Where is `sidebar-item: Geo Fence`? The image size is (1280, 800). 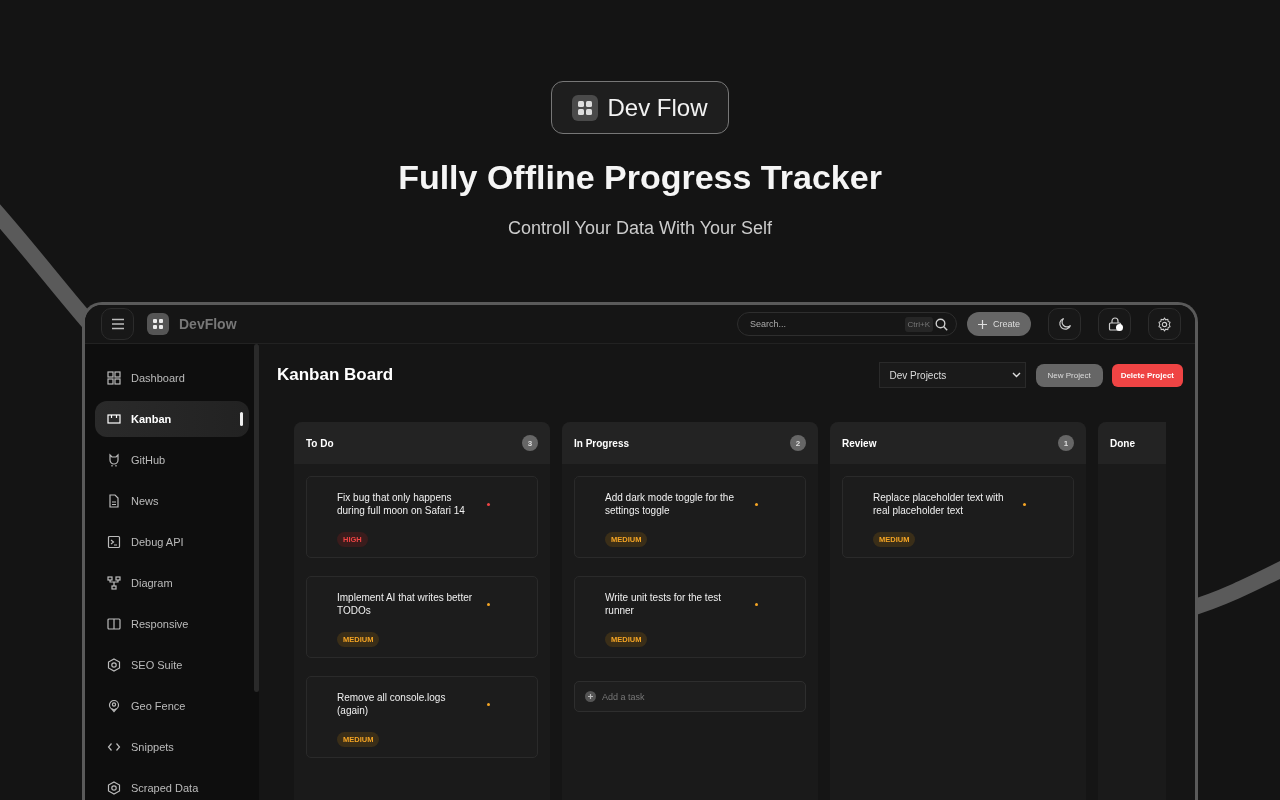
sidebar-item: Geo Fence is located at coordinates (172, 706).